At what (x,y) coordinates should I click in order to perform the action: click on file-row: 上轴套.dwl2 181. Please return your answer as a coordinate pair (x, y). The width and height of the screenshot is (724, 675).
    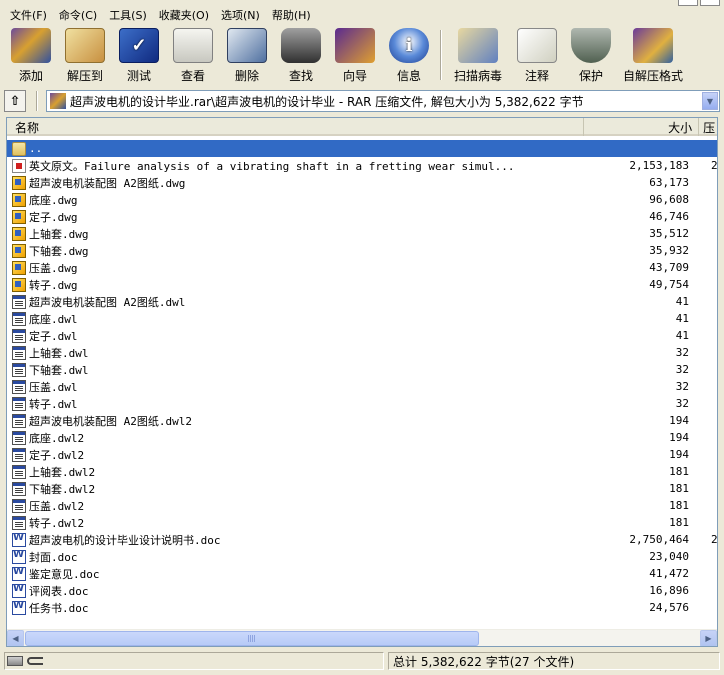
    Looking at the image, I should click on (362, 471).